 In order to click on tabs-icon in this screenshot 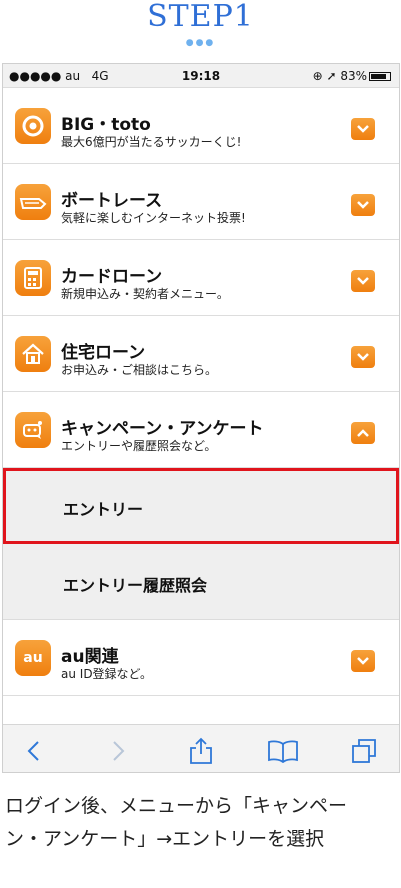, I will do `click(365, 751)`.